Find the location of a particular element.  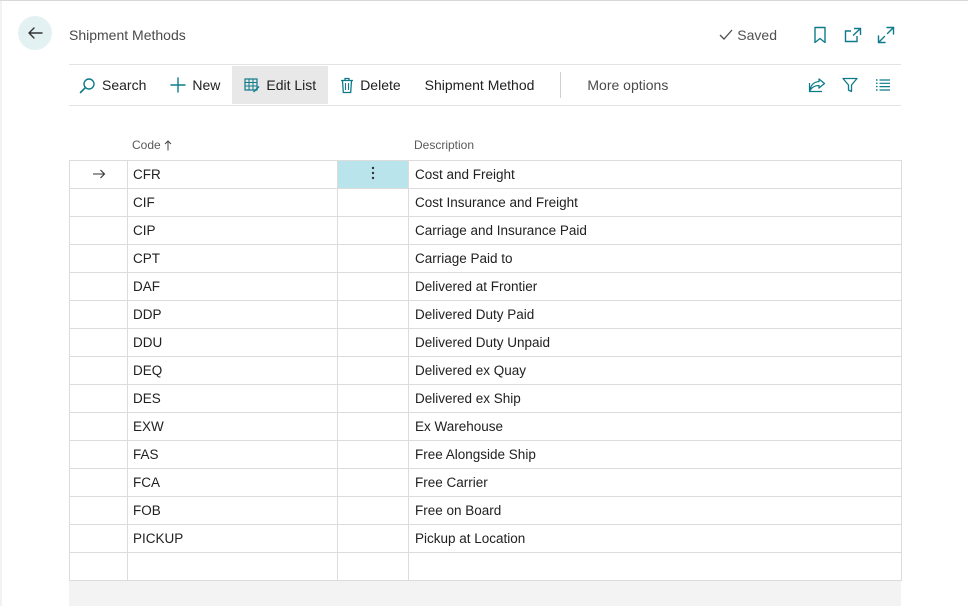

table-row: FCA Free Carrier is located at coordinates (485, 482).